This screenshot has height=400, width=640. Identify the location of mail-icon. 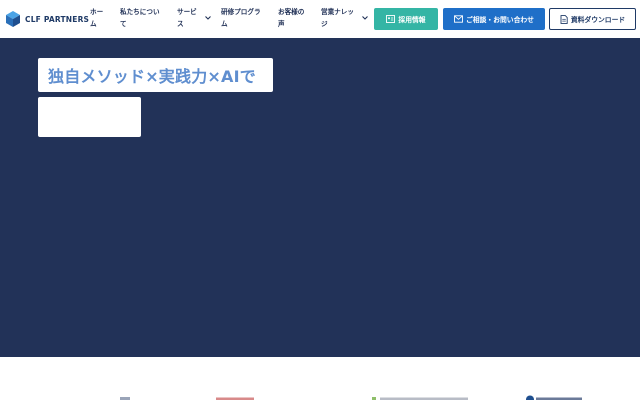
(458, 19).